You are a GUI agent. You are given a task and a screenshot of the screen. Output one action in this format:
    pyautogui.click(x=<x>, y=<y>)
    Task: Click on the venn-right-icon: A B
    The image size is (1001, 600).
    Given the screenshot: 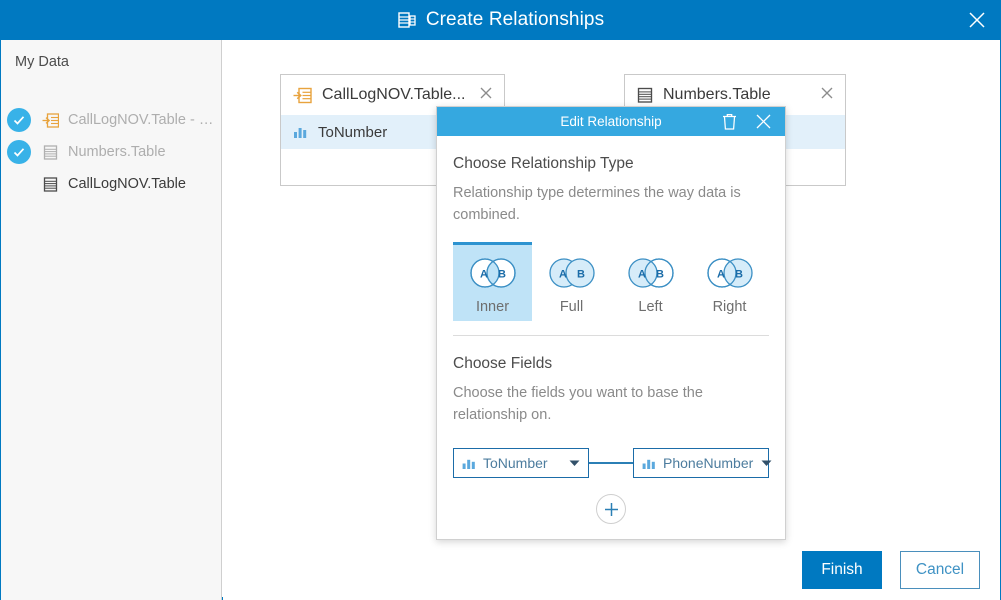 What is the action you would take?
    pyautogui.click(x=729, y=273)
    